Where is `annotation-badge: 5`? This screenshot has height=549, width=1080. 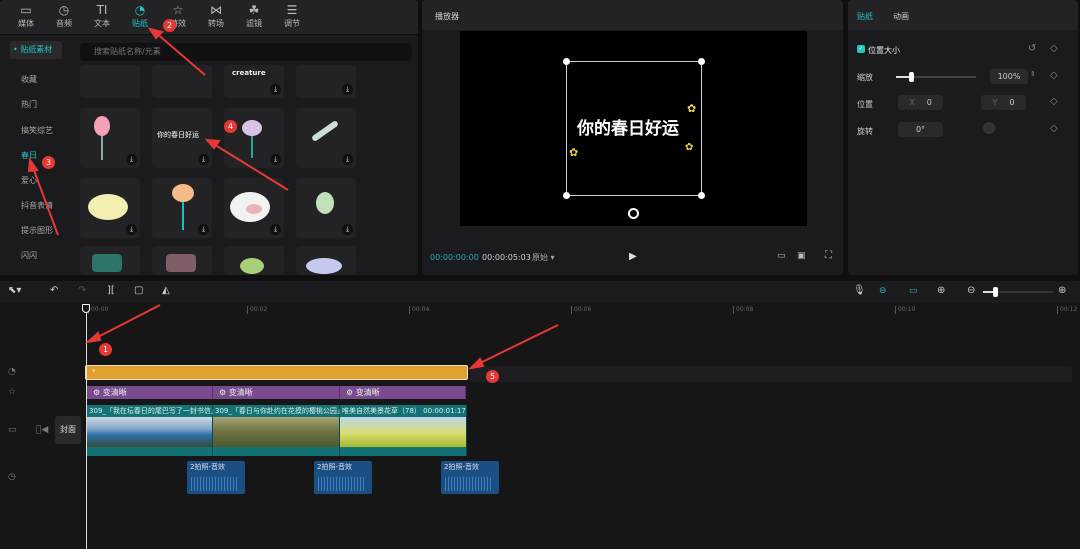
annotation-badge: 5 is located at coordinates (492, 376).